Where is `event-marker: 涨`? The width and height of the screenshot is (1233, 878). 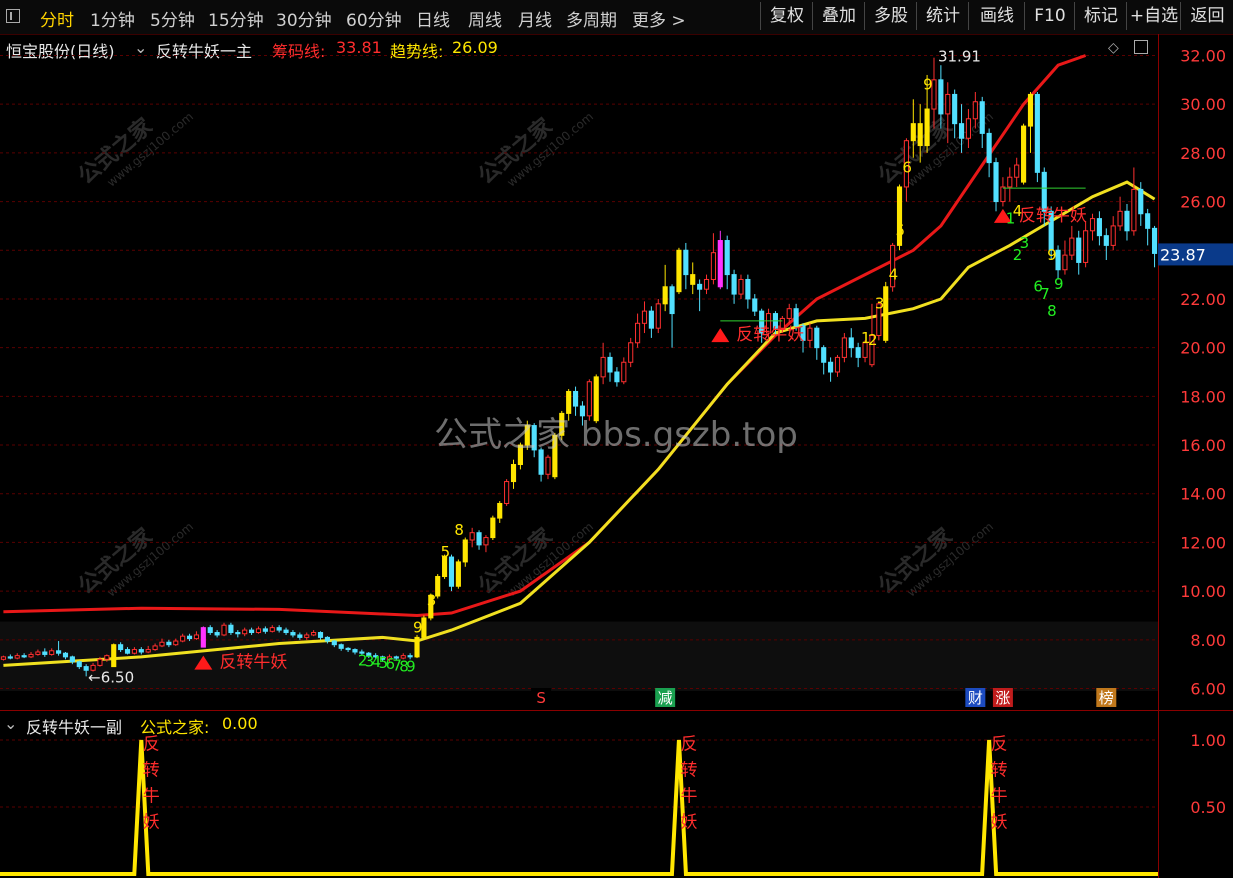
event-marker: 涨 is located at coordinates (1002, 698).